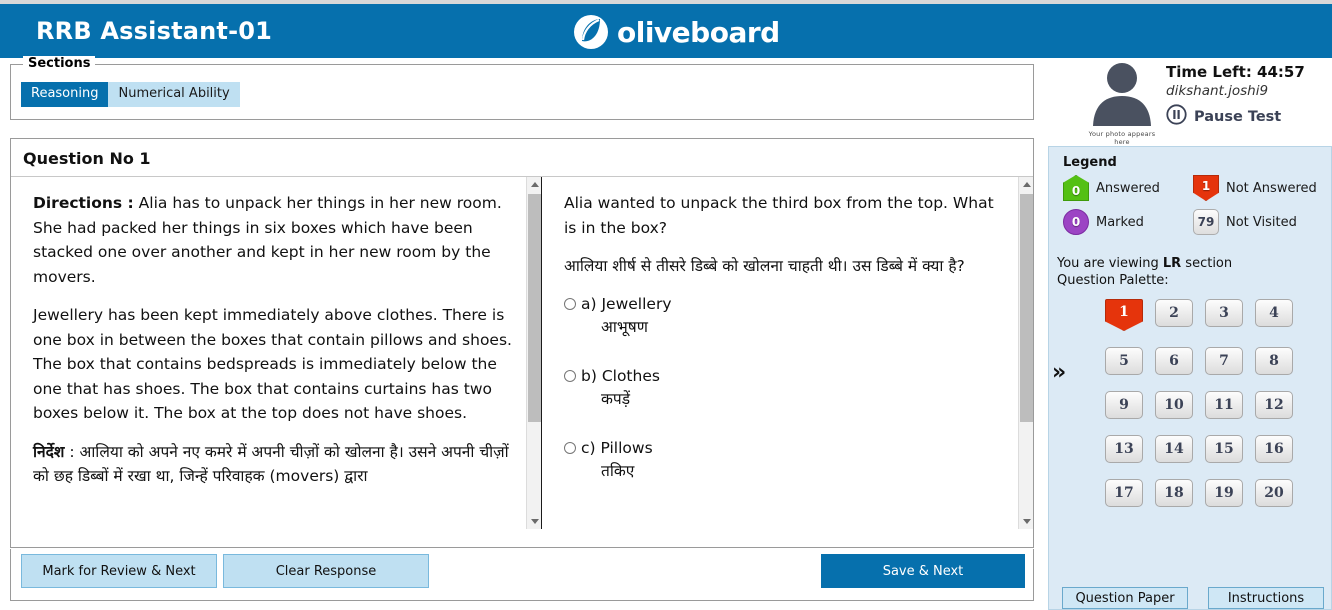  What do you see at coordinates (626, 303) in the screenshot?
I see `option-a-label: a) Jewellery` at bounding box center [626, 303].